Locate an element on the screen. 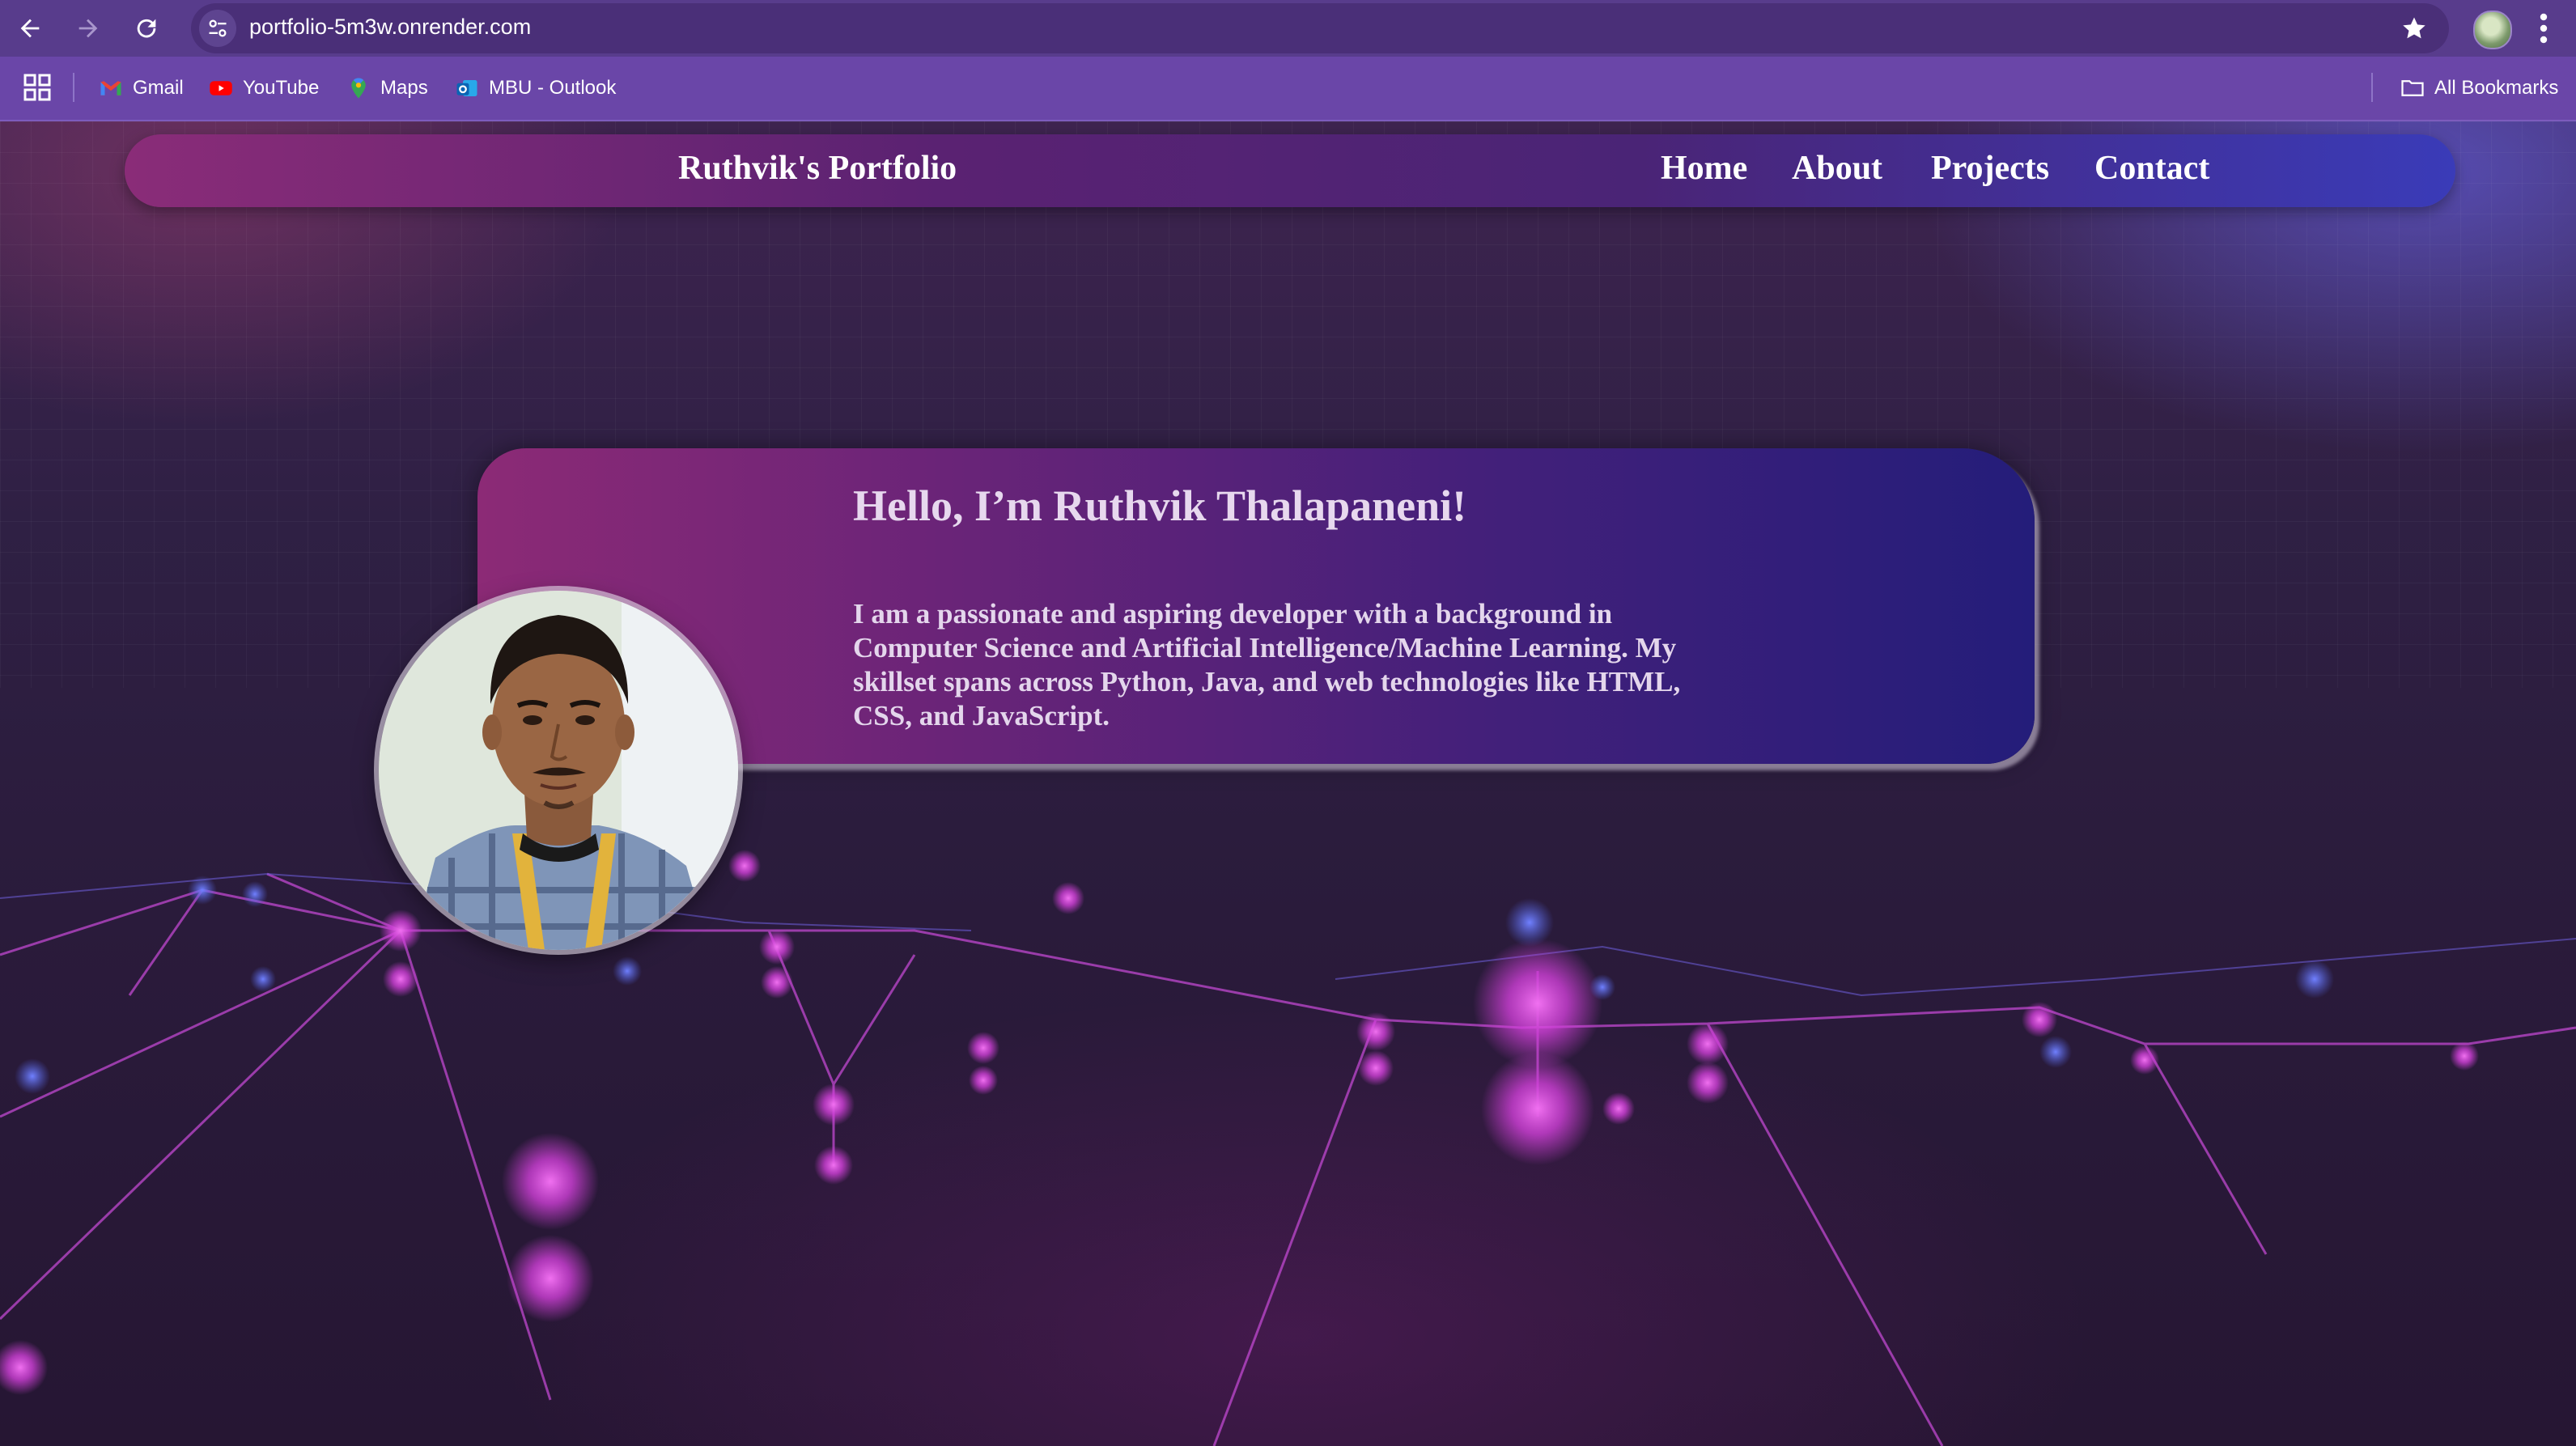  bookmark-maps: Maps is located at coordinates (387, 88).